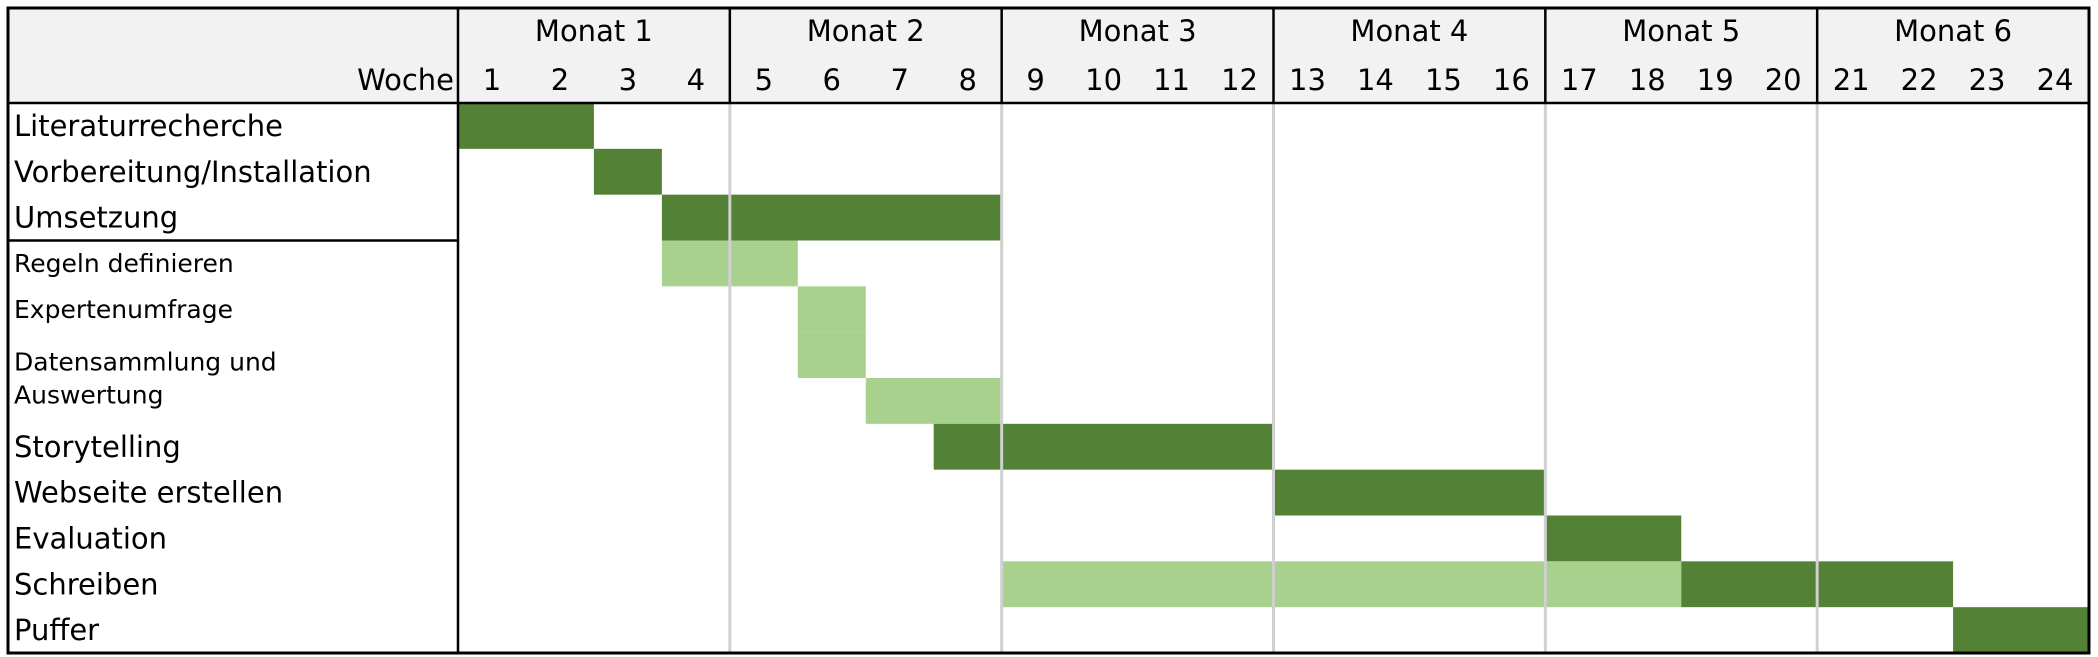  I want to click on month-label: Monat 4, so click(1409, 31).